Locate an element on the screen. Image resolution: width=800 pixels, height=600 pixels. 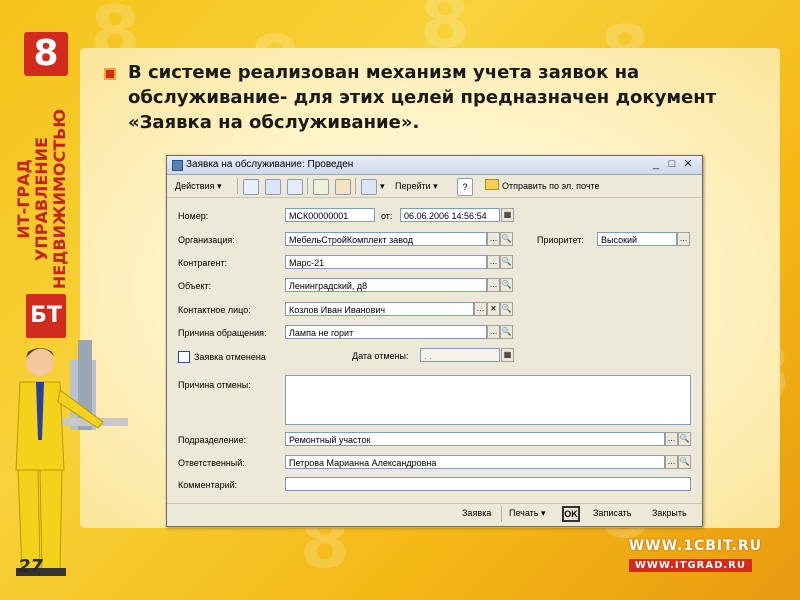
maximize-button: □ is located at coordinates (672, 164).